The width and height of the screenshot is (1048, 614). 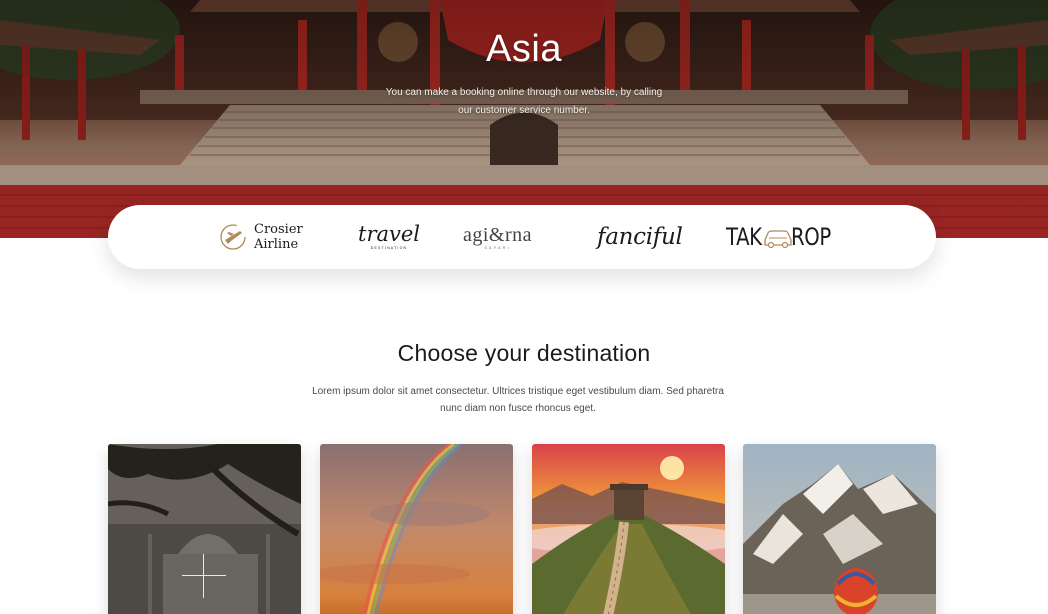 What do you see at coordinates (278, 229) in the screenshot?
I see `partner-logo-text: Crosier` at bounding box center [278, 229].